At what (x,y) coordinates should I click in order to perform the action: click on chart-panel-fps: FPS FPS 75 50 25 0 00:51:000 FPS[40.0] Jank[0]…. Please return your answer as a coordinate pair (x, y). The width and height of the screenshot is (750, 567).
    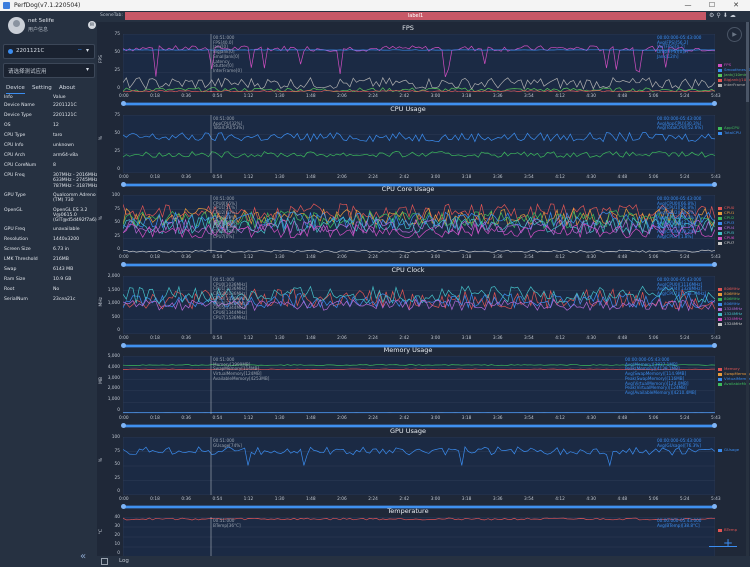
    Looking at the image, I should click on (423, 68).